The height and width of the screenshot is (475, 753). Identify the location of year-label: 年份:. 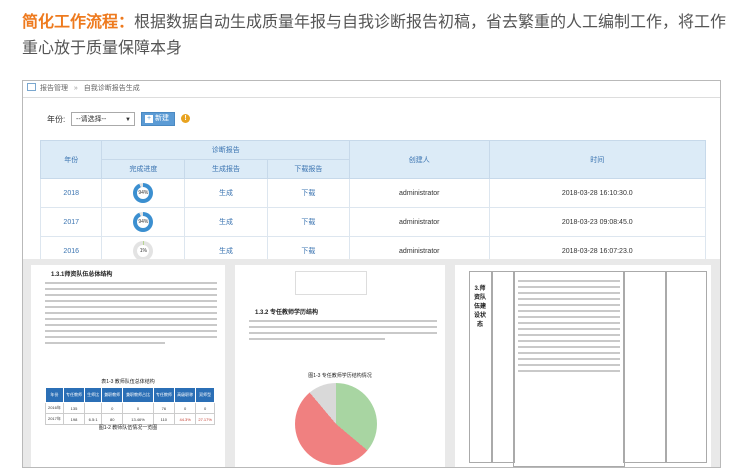
(56, 119).